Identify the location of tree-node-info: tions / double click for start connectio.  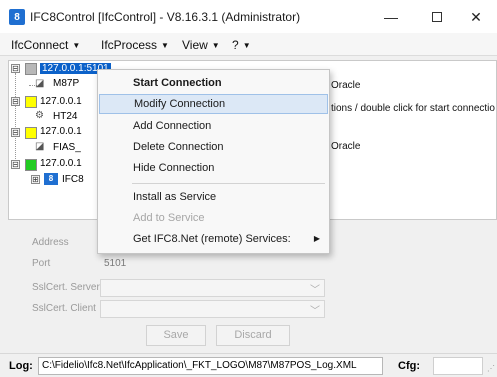
(413, 108).